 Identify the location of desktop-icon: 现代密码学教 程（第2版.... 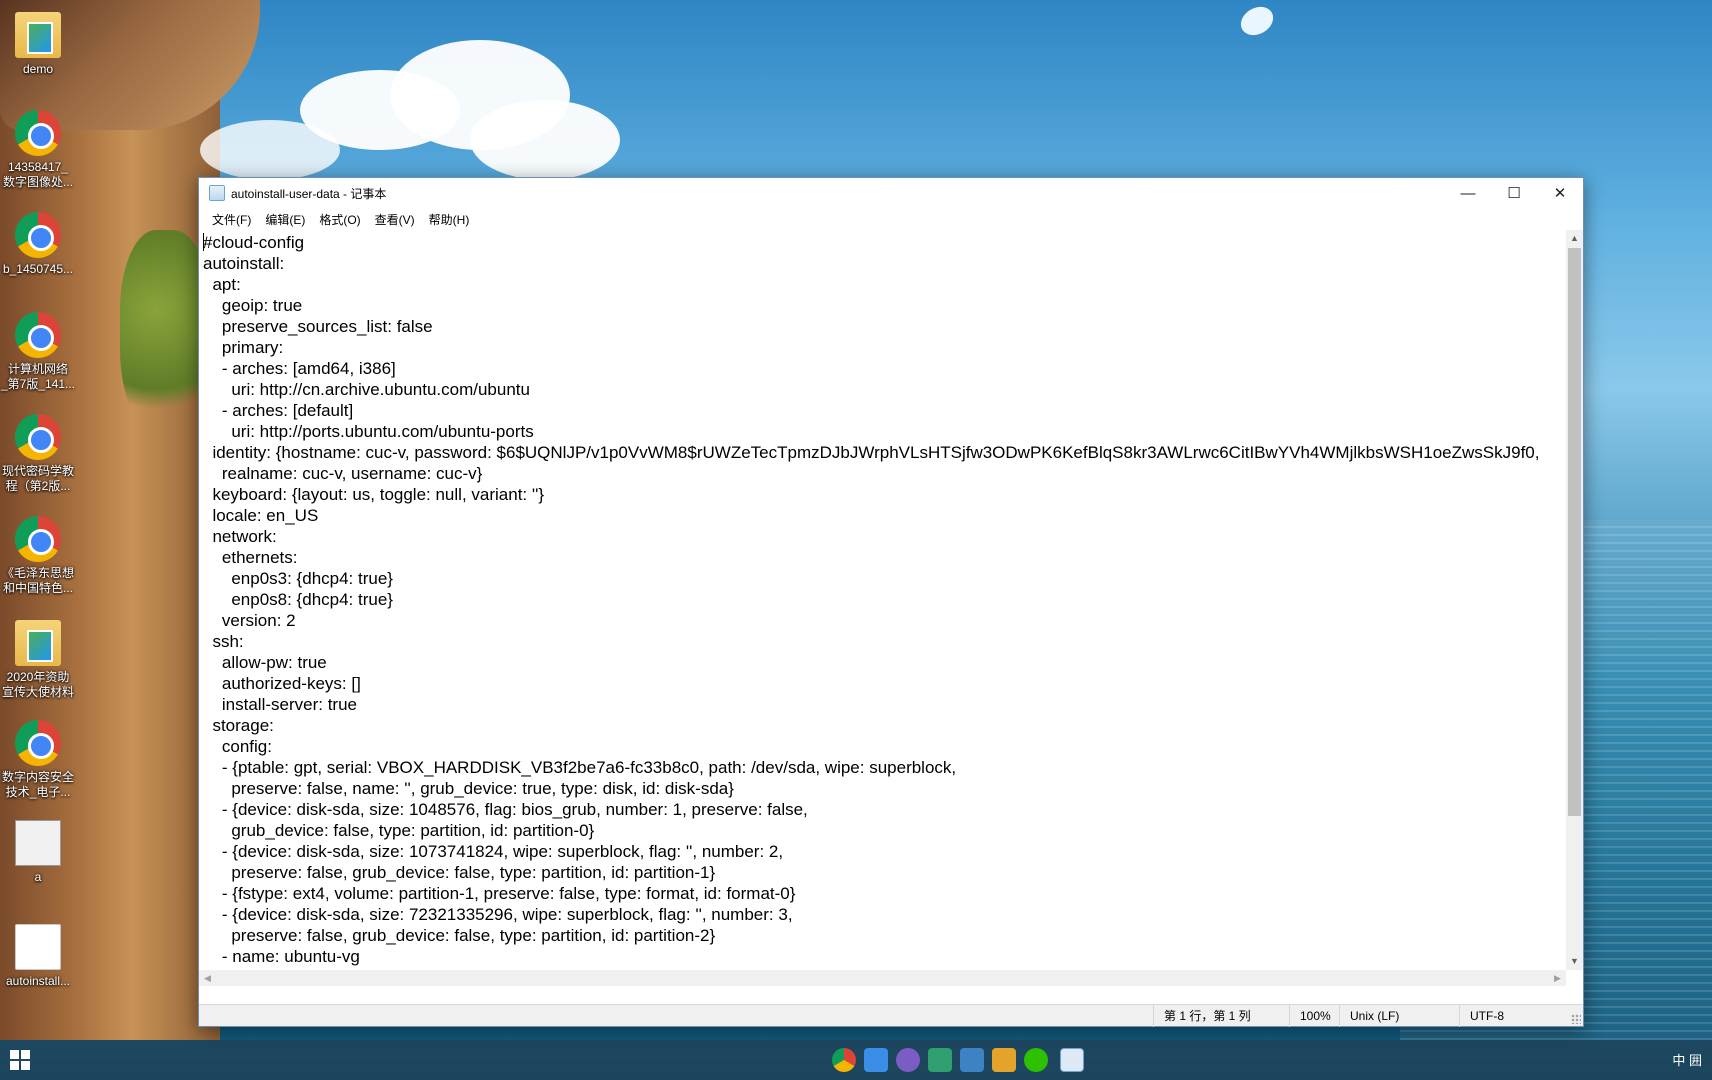
(38, 454).